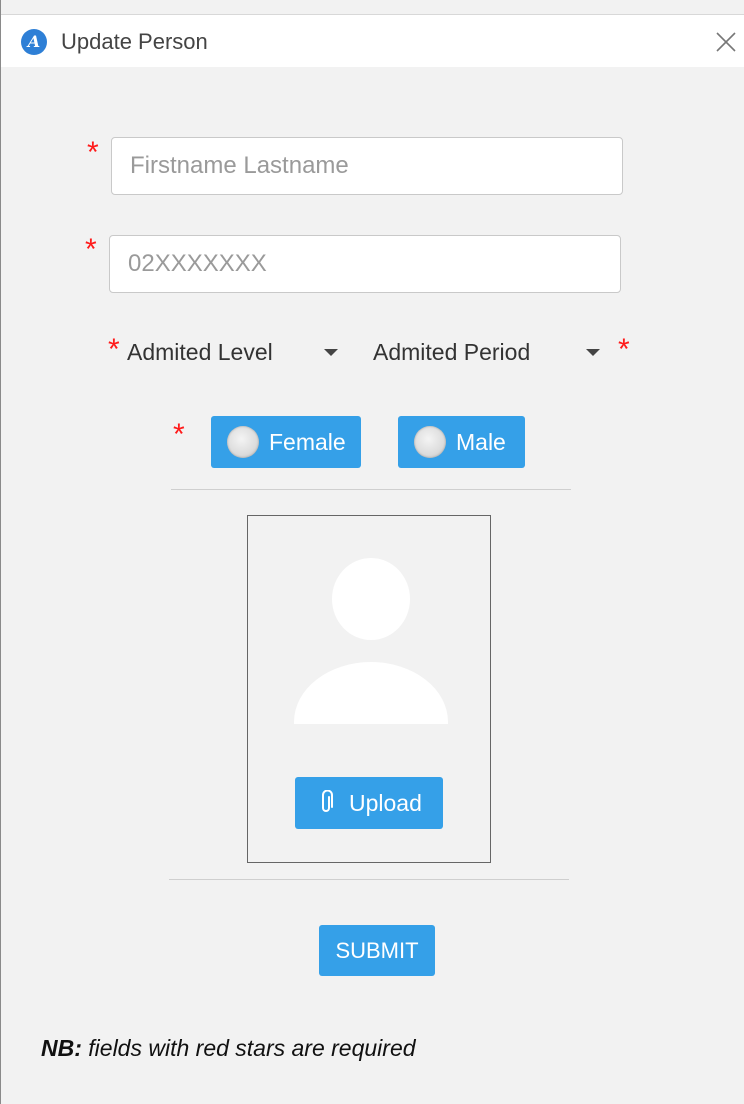  Describe the element at coordinates (134, 41) in the screenshot. I see `window-title: Update Person` at that location.